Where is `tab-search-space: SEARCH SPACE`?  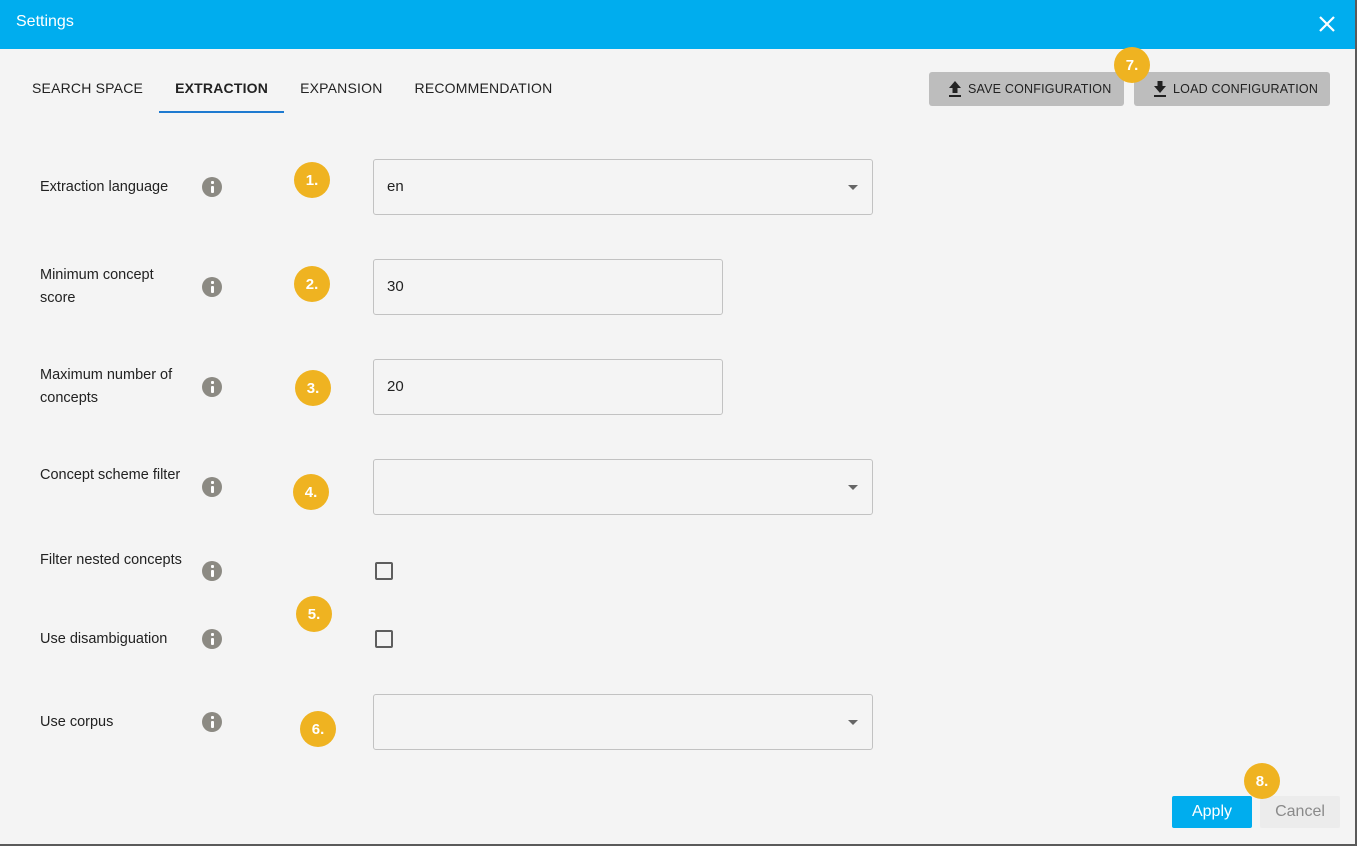 tab-search-space: SEARCH SPACE is located at coordinates (87, 89).